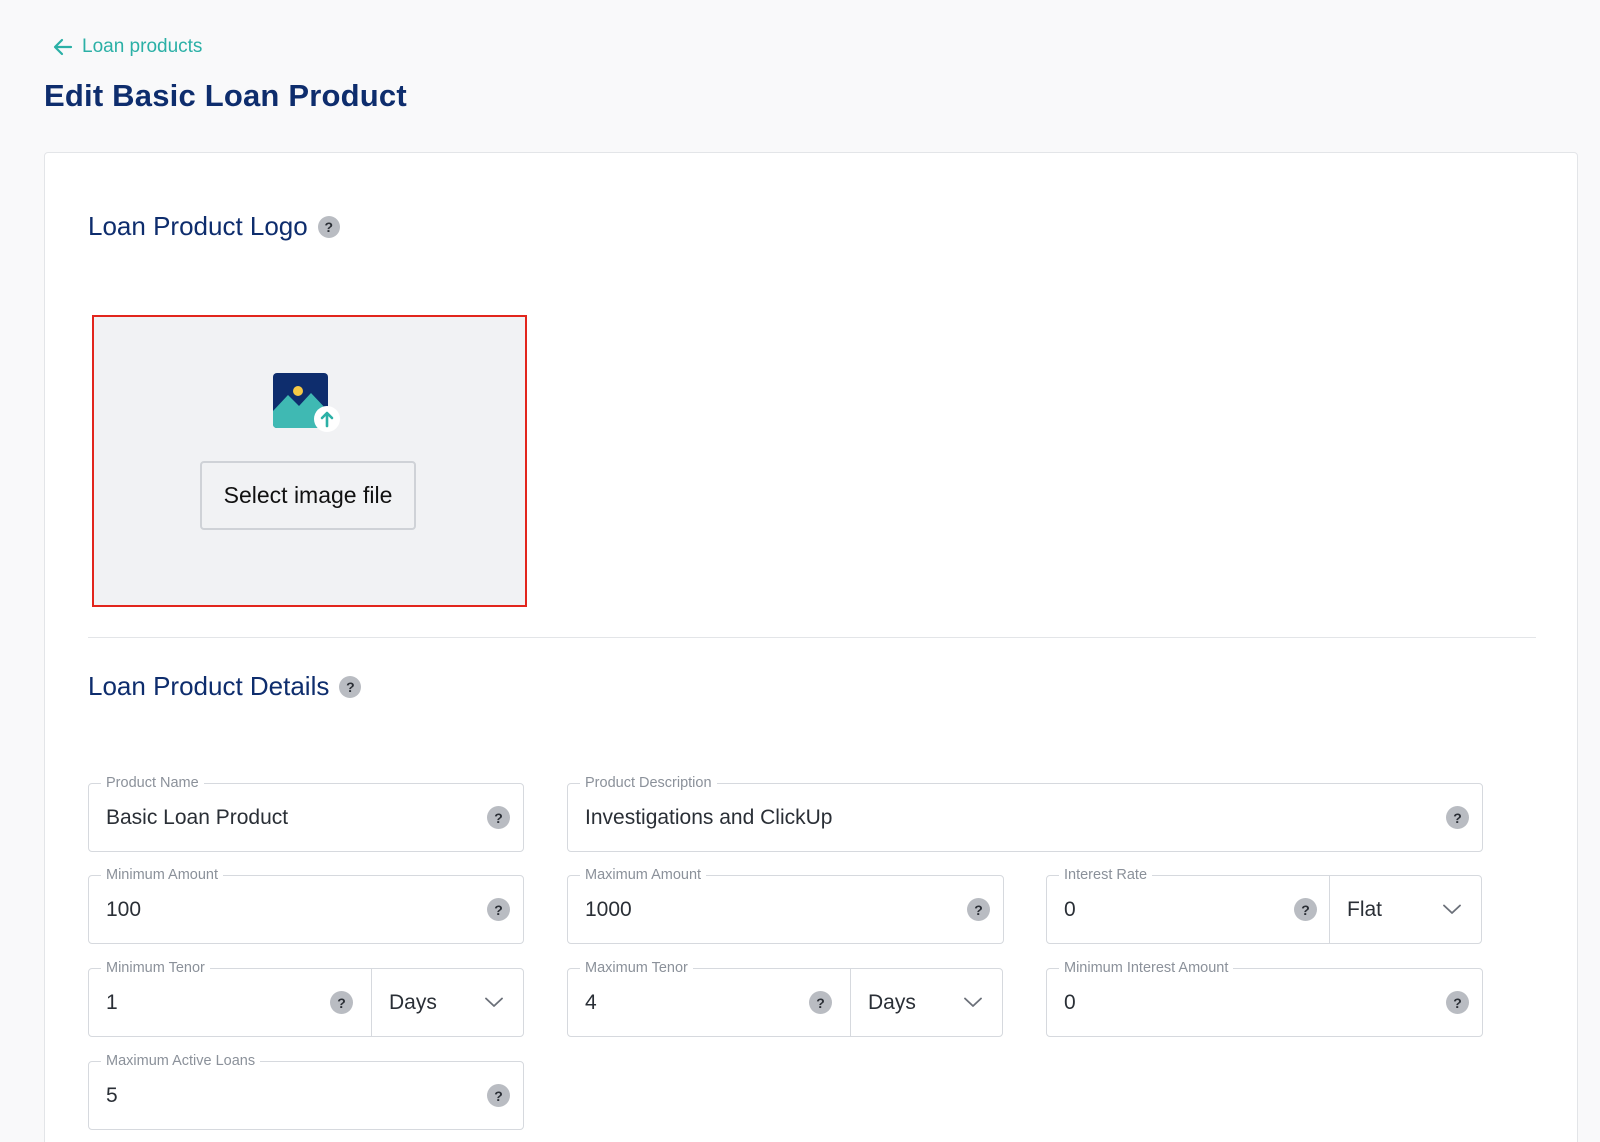  Describe the element at coordinates (142, 46) in the screenshot. I see `back-link-label: Loan products` at that location.